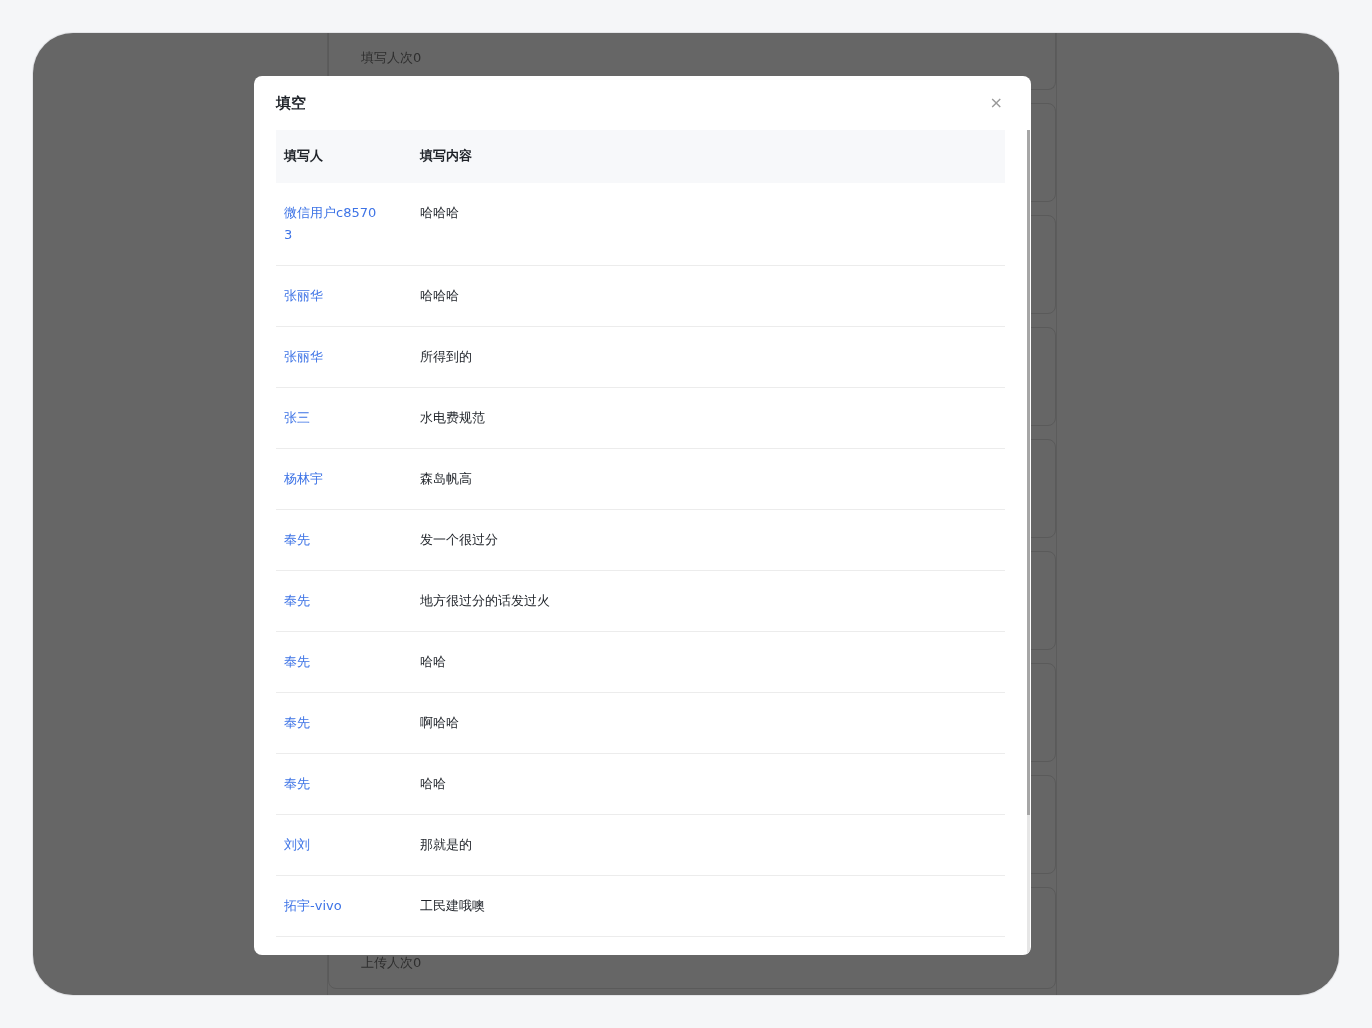 This screenshot has width=1372, height=1028. Describe the element at coordinates (304, 156) in the screenshot. I see `column-header: 填写人` at that location.